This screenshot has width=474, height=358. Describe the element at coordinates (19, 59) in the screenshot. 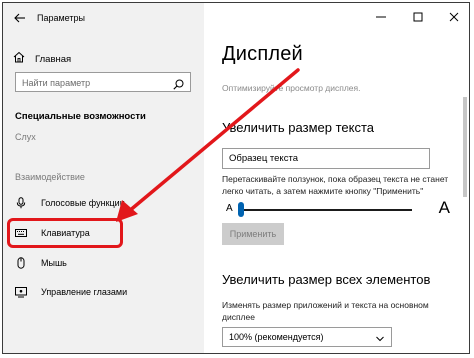

I see `home-icon` at that location.